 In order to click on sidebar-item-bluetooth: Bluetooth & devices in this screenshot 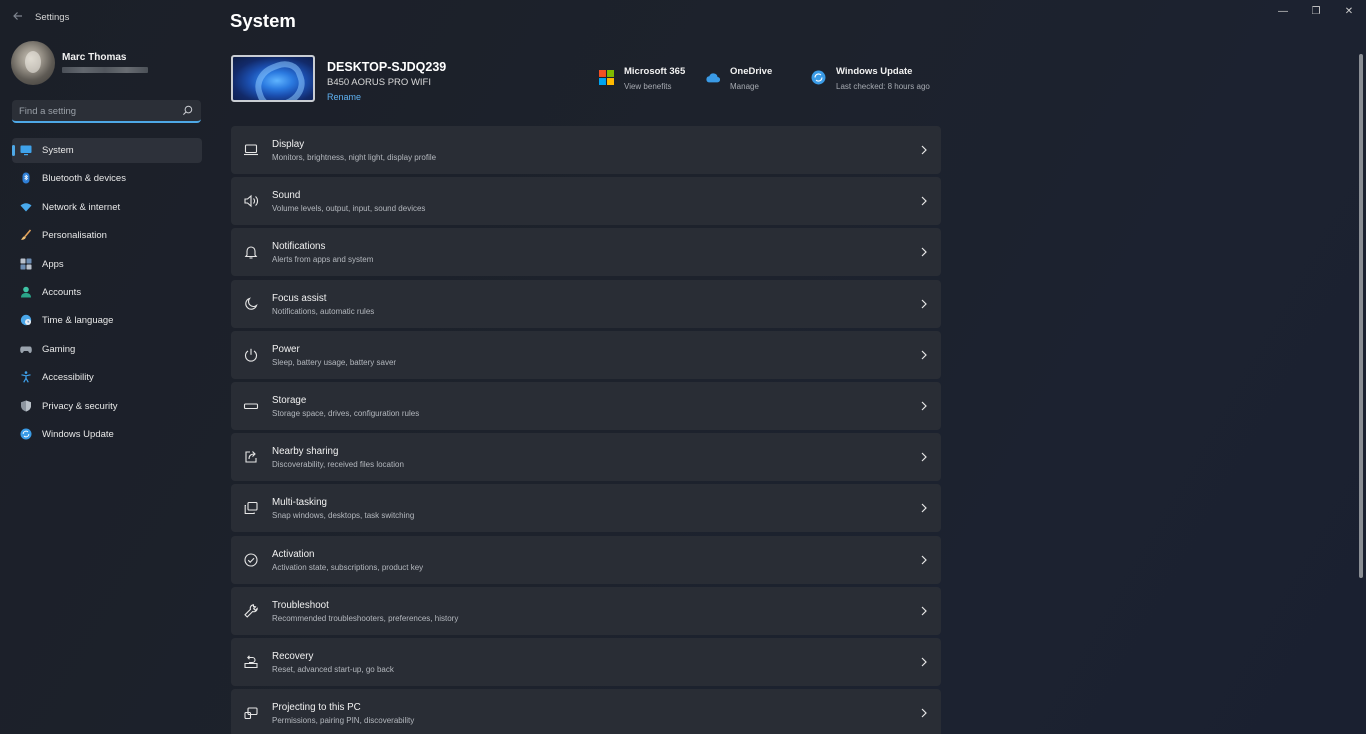, I will do `click(107, 178)`.